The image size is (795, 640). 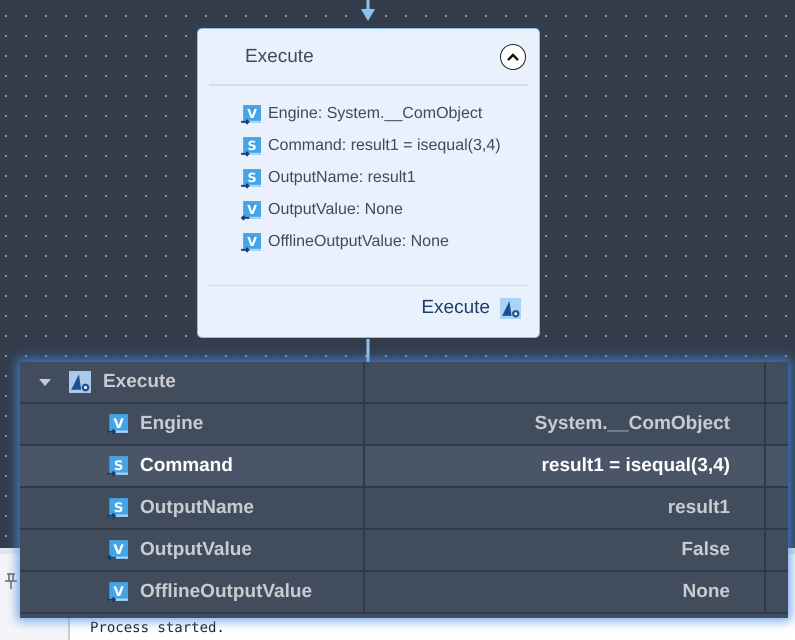 I want to click on pin-icon, so click(x=11, y=581).